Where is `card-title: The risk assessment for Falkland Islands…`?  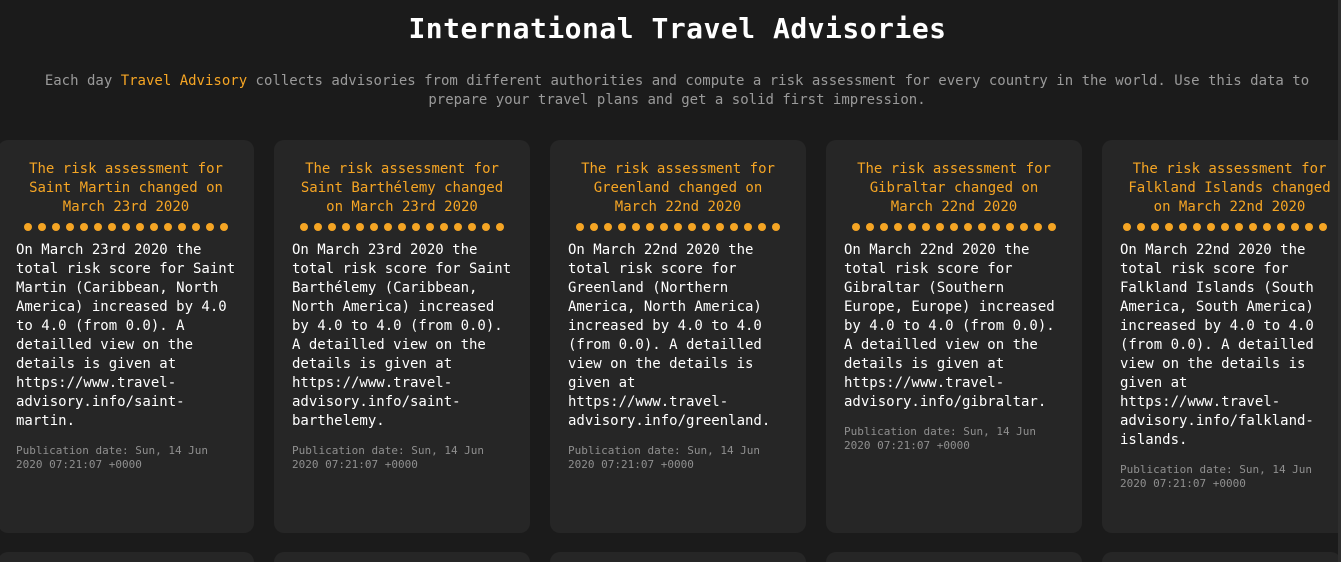
card-title: The risk assessment for Falkland Islands… is located at coordinates (1229, 188).